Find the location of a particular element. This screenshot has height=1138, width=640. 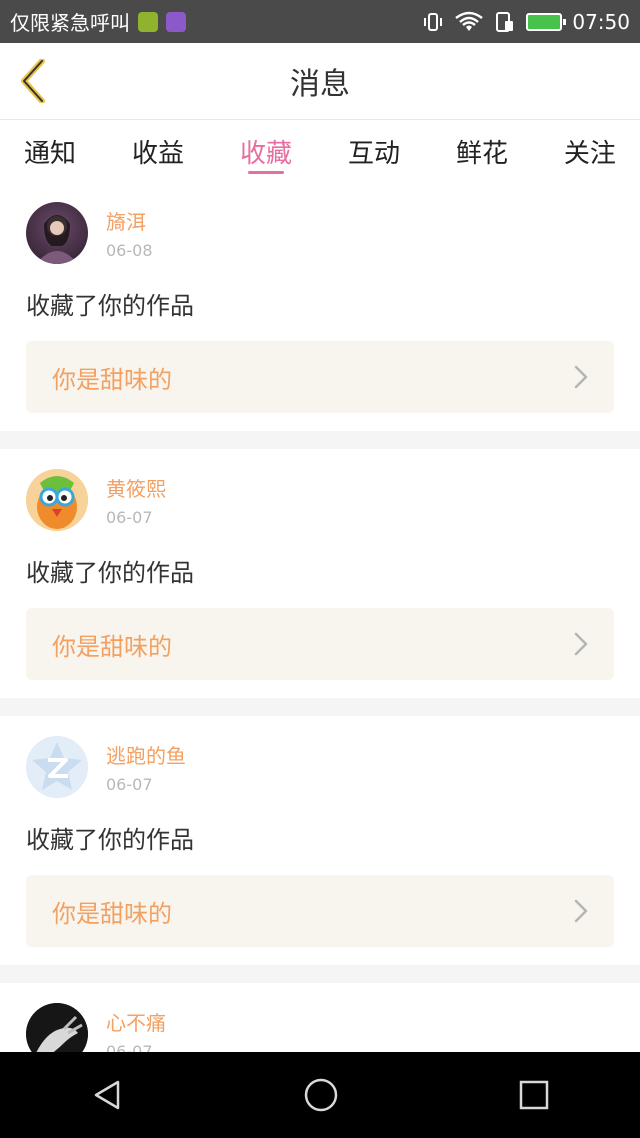

back-triangle-icon is located at coordinates (107, 1095).